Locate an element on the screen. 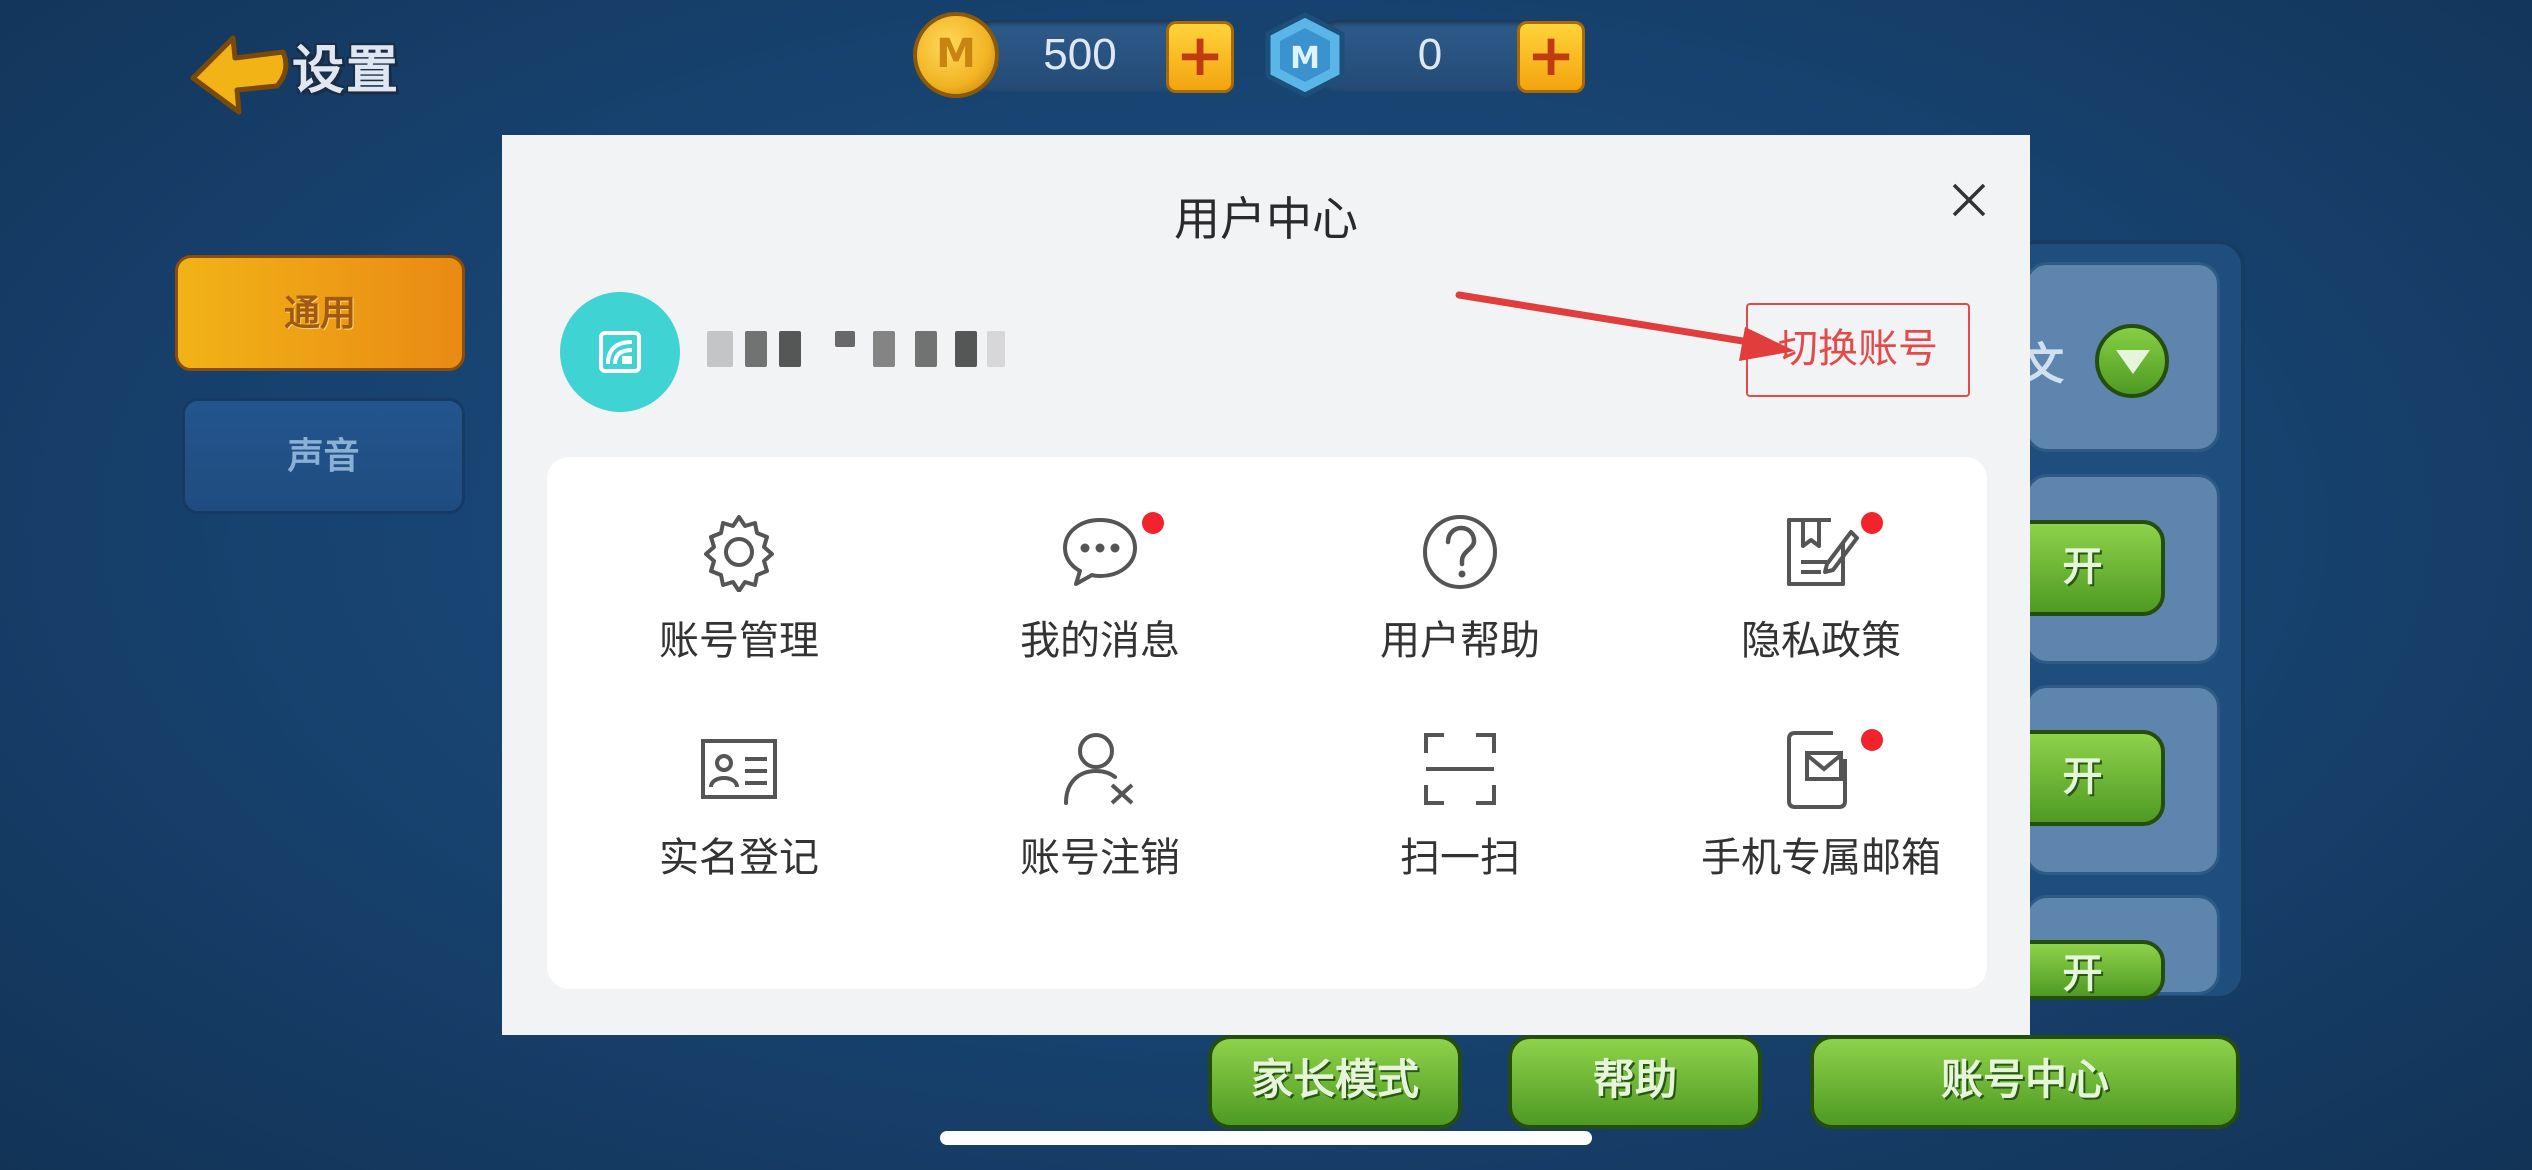 The image size is (2532, 1170). account-management-item: 账号管理 is located at coordinates (739, 602).